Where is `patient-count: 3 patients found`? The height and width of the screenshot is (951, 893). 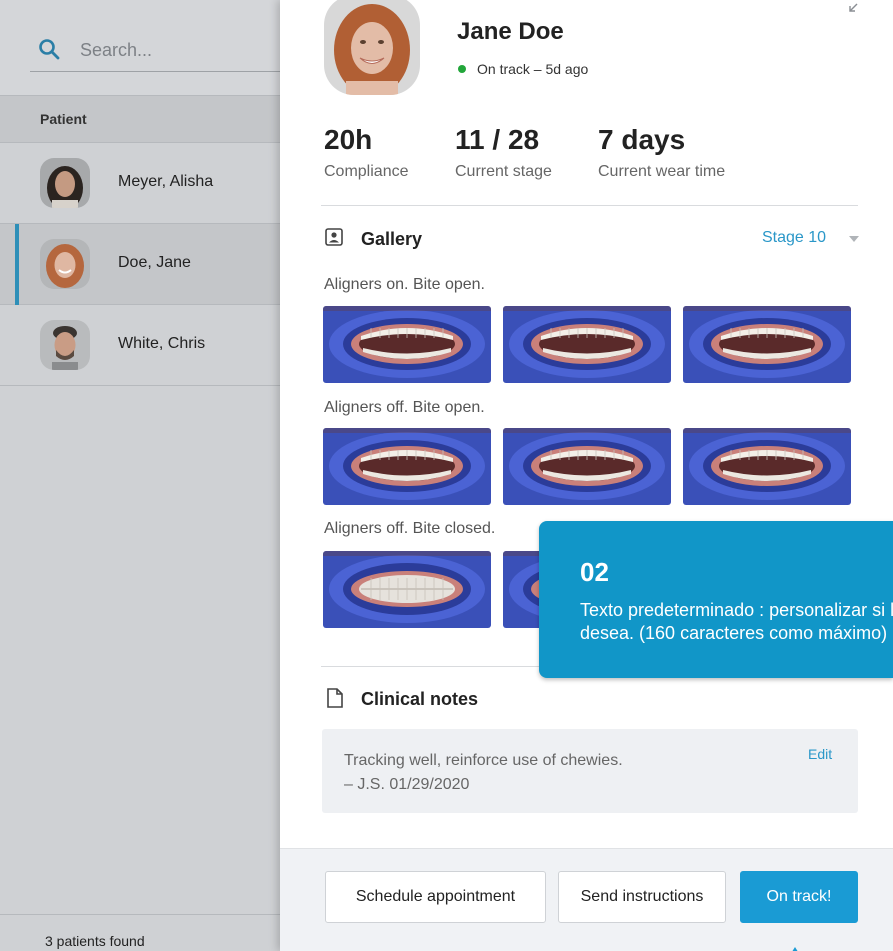
patient-count: 3 patients found is located at coordinates (95, 941).